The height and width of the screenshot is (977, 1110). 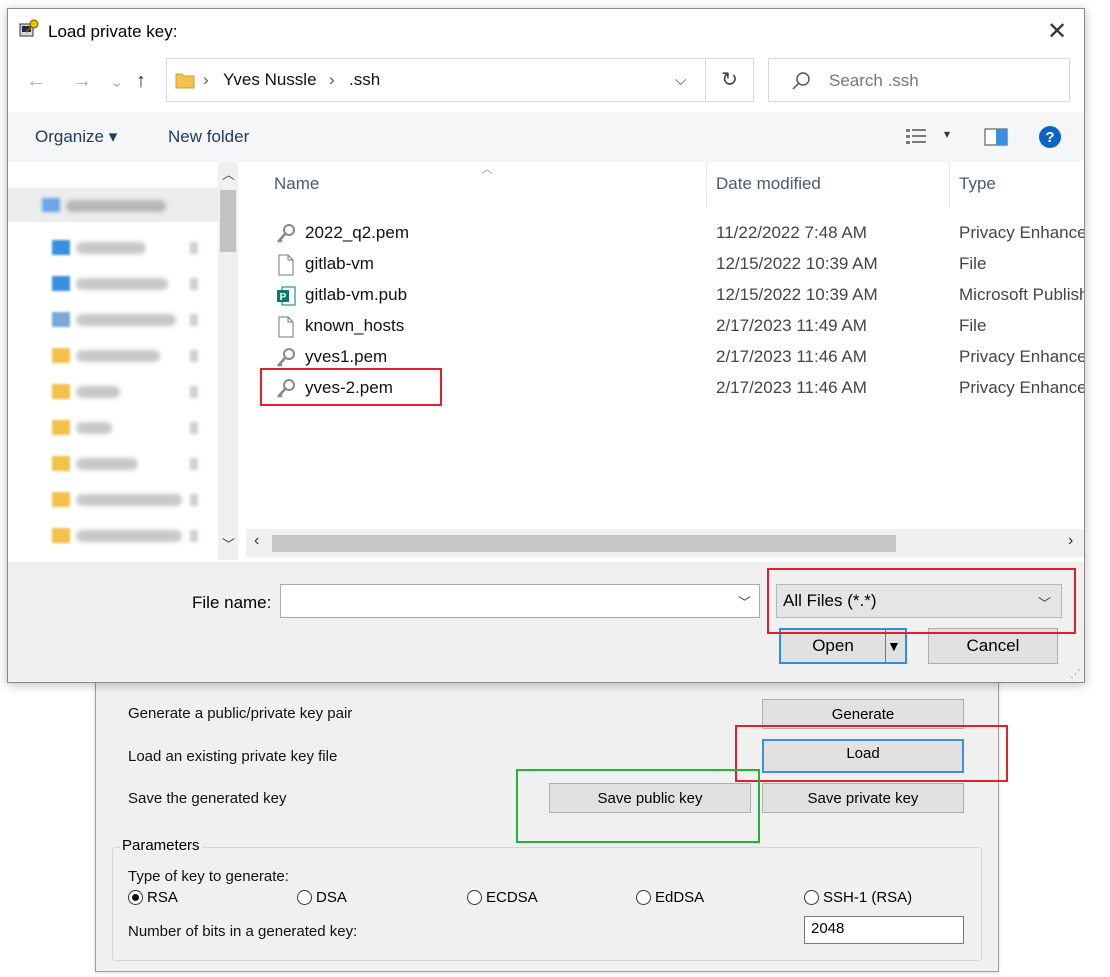 I want to click on cancel-button: Cancel, so click(x=993, y=646).